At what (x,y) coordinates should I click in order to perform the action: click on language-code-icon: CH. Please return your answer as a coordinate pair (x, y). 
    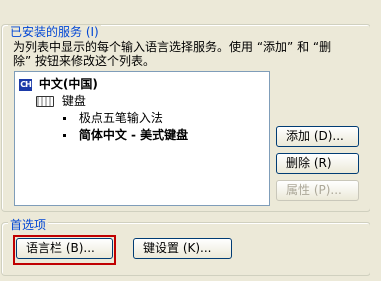
    Looking at the image, I should click on (25, 84).